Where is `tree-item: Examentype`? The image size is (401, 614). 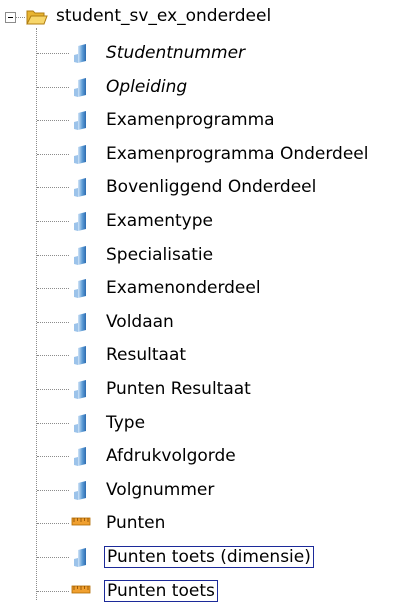
tree-item: Examentype is located at coordinates (200, 221).